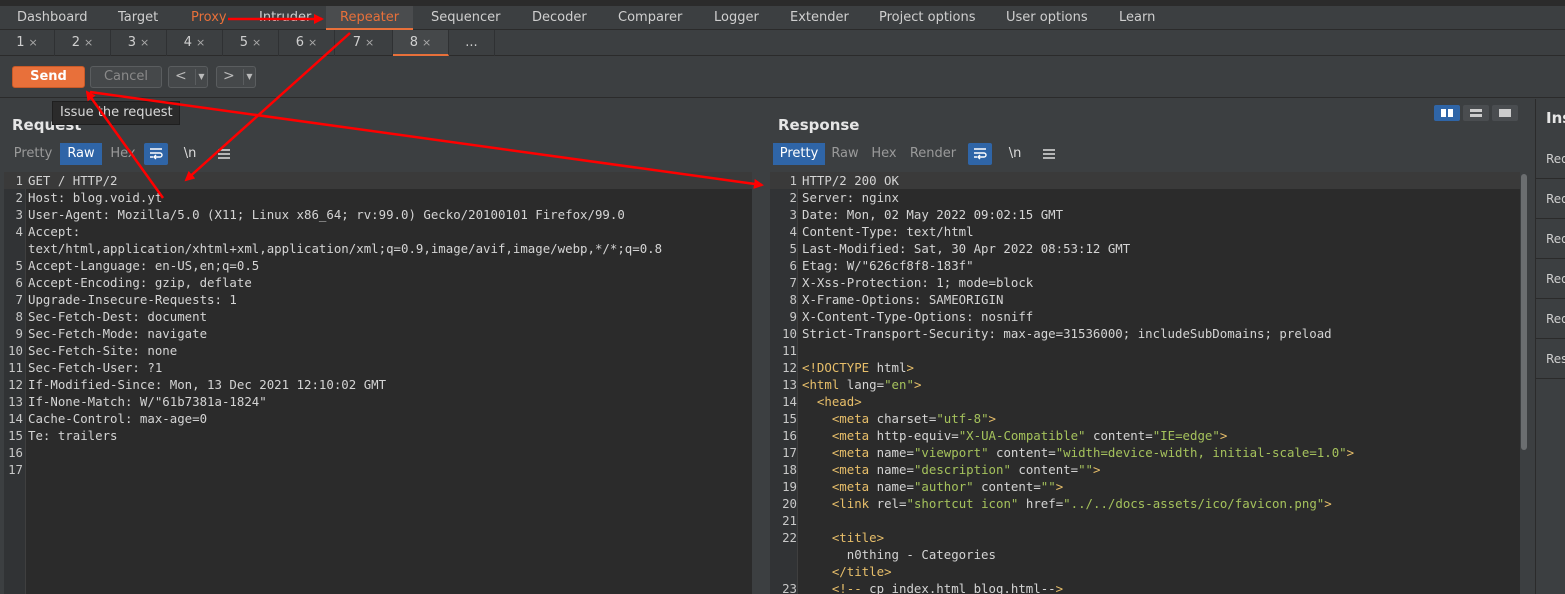  What do you see at coordinates (793, 282) in the screenshot?
I see `line-number: 7` at bounding box center [793, 282].